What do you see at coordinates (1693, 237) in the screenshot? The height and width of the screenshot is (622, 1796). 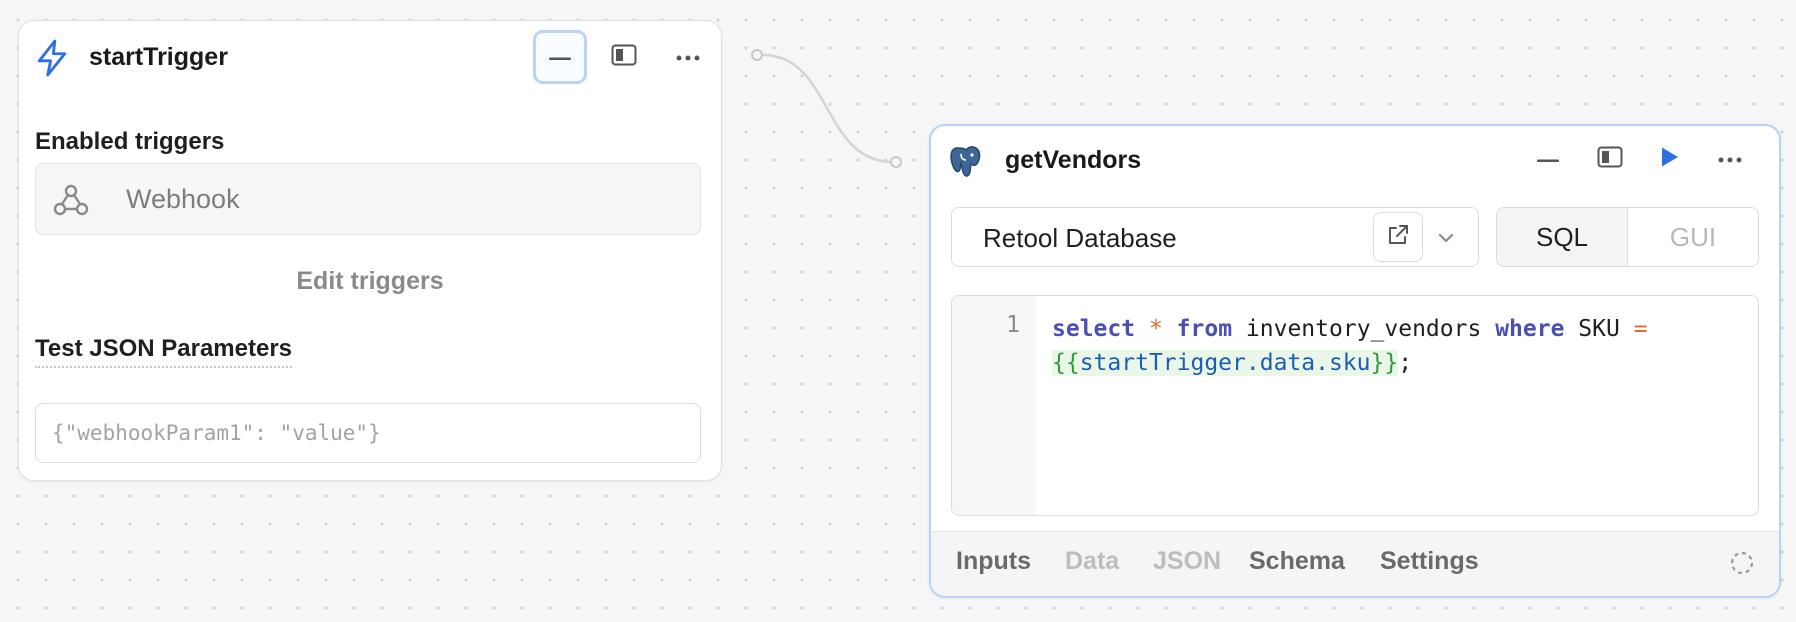 I see `tab-gui: GUI` at bounding box center [1693, 237].